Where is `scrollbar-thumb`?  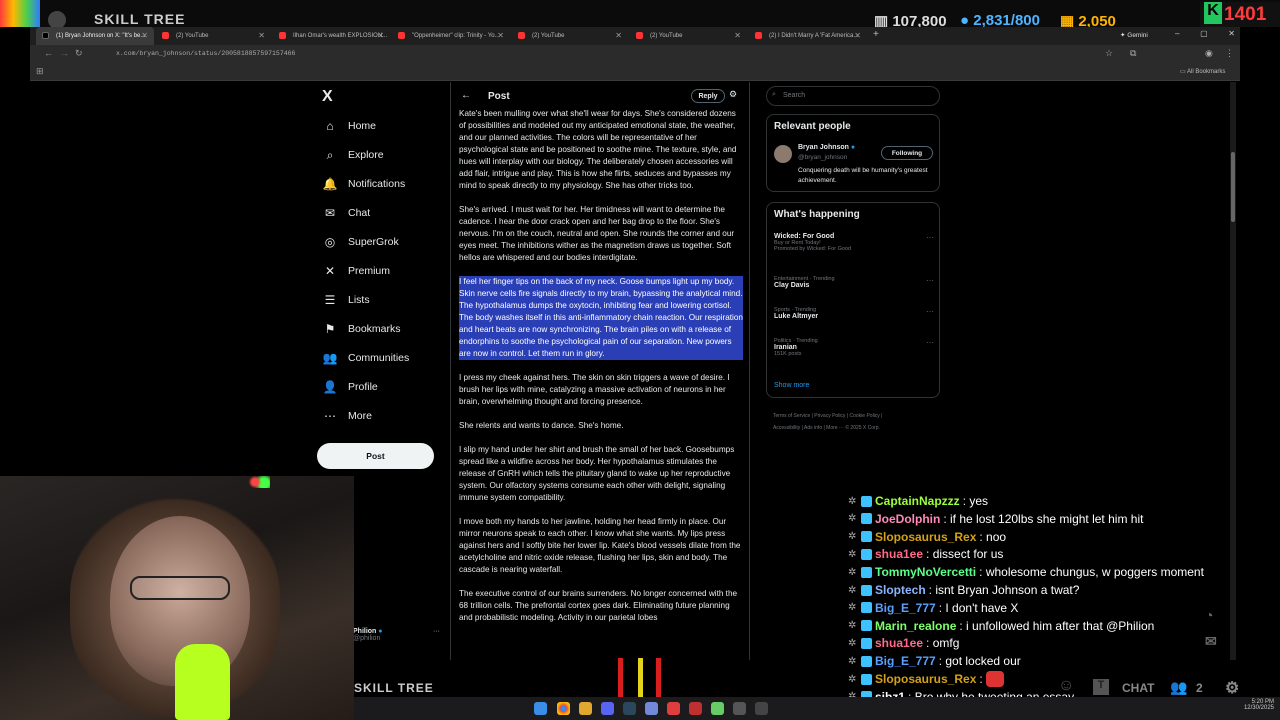 scrollbar-thumb is located at coordinates (1233, 187).